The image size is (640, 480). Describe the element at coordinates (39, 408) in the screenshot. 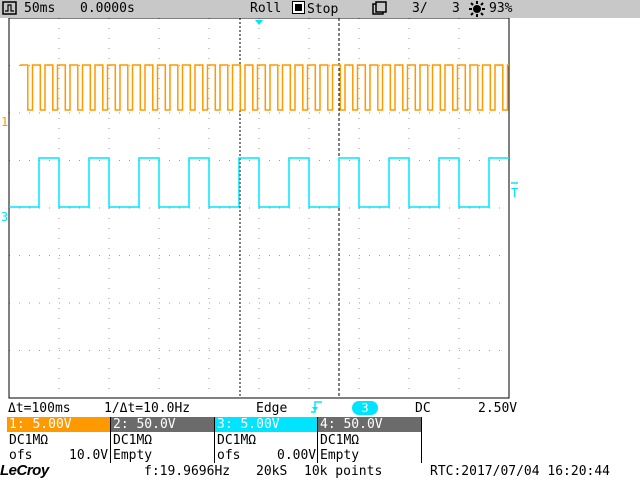

I see `delta-t-readout: Δt=100ms` at that location.